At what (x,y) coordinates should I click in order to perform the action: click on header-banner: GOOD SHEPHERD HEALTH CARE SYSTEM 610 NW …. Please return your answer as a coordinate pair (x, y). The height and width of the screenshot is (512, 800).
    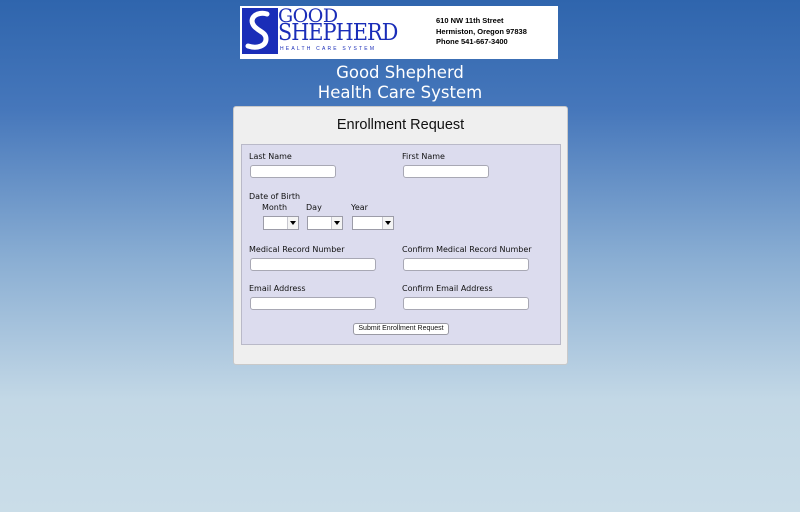
    Looking at the image, I should click on (399, 32).